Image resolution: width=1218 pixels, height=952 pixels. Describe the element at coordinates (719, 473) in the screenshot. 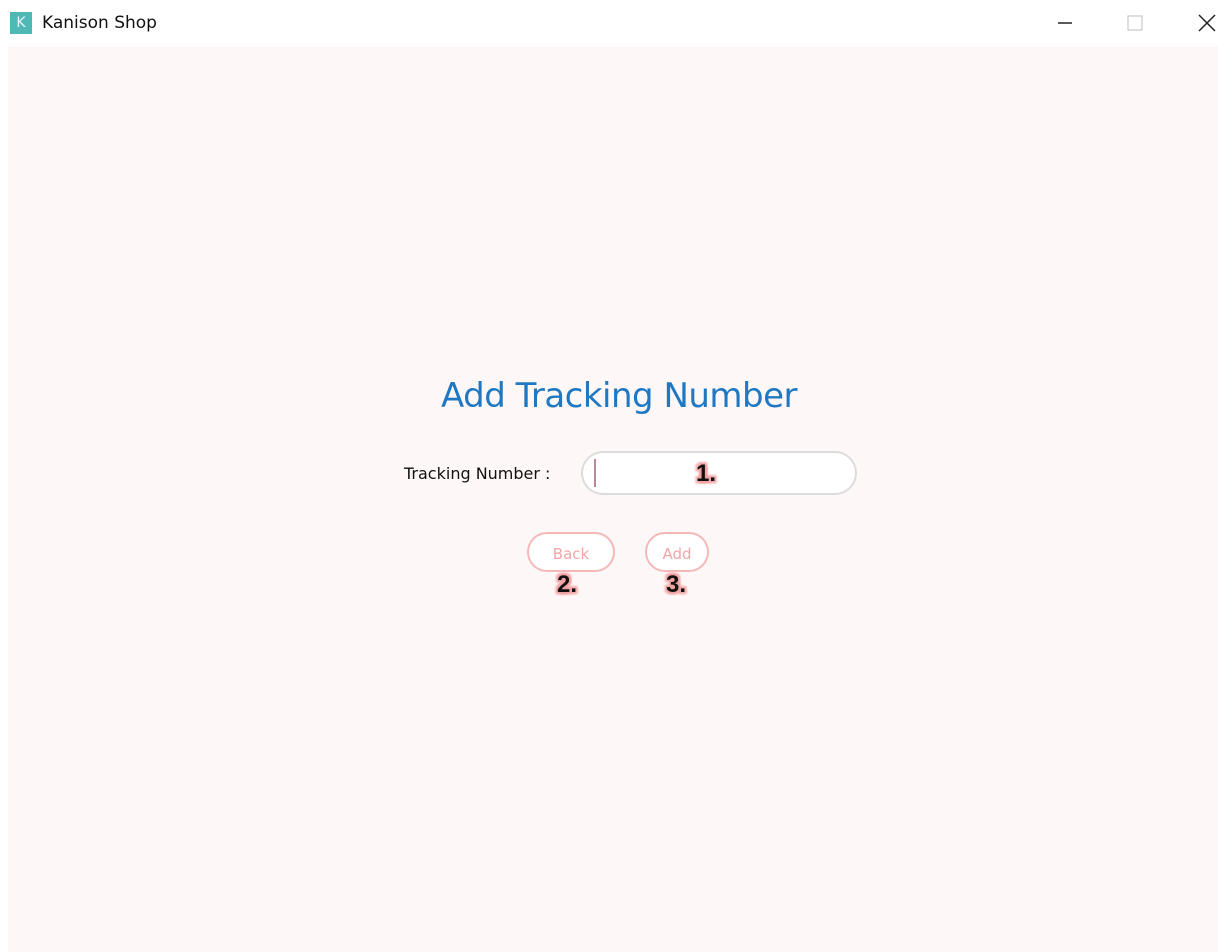

I see `tracking-number-input` at that location.